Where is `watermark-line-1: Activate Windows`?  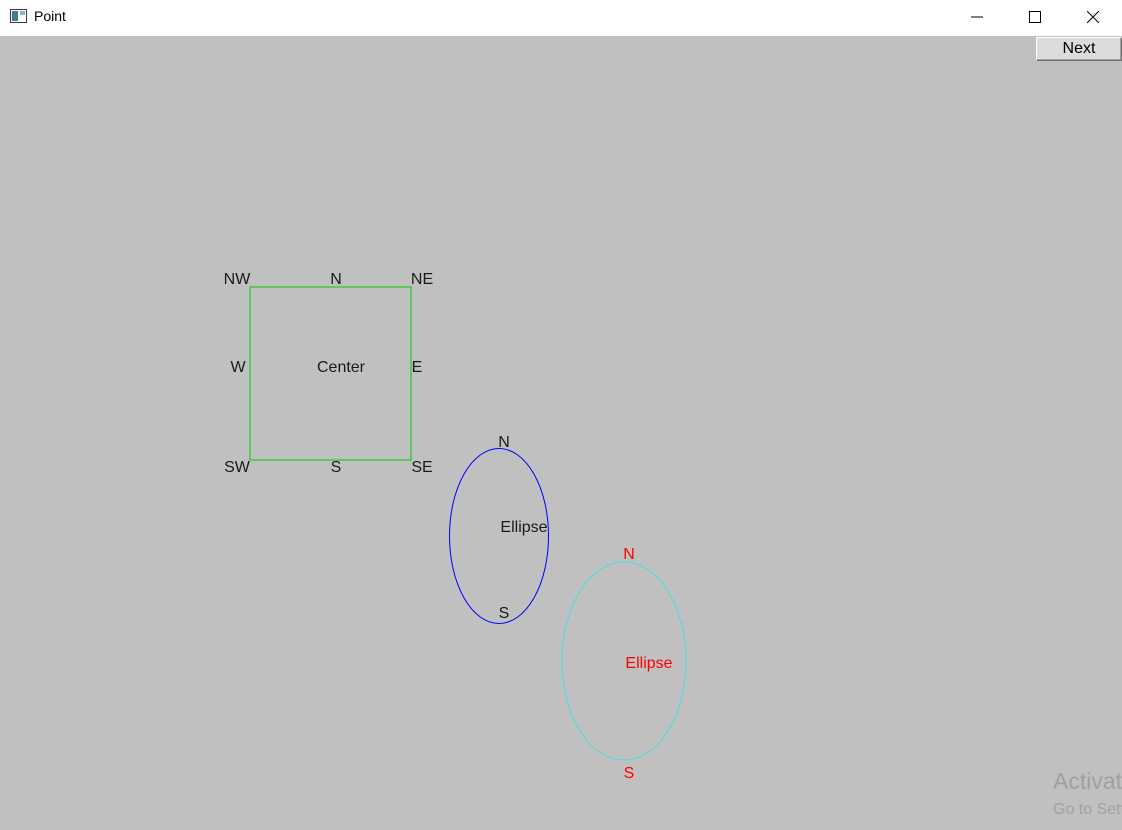
watermark-line-1: Activate Windows is located at coordinates (1087, 781).